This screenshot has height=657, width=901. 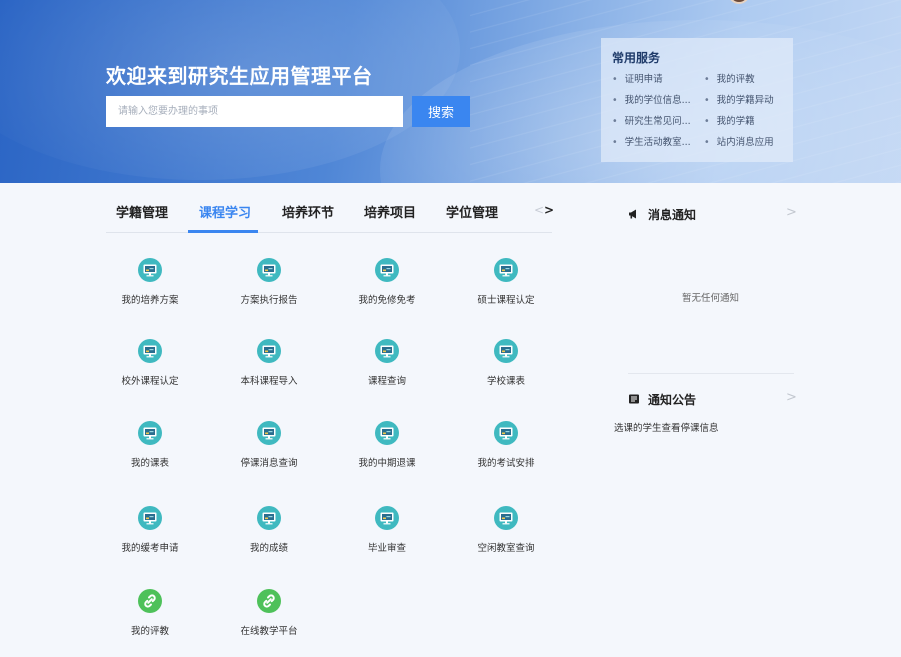 What do you see at coordinates (658, 80) in the screenshot?
I see `service-link: 证明申请` at bounding box center [658, 80].